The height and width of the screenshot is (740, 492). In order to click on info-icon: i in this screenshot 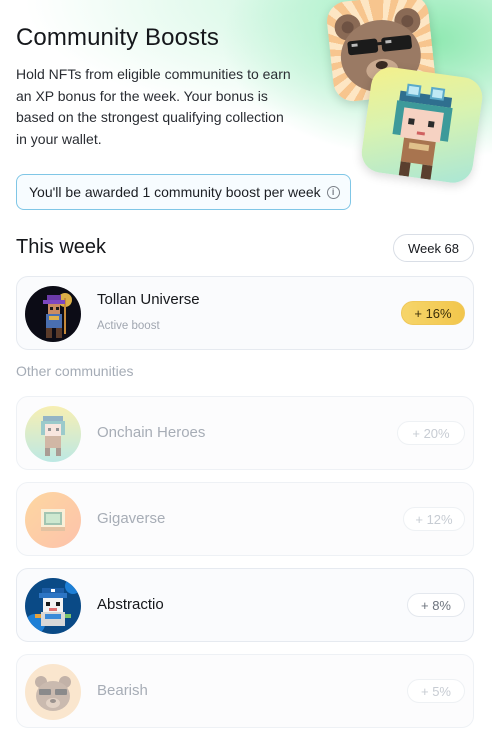, I will do `click(333, 192)`.